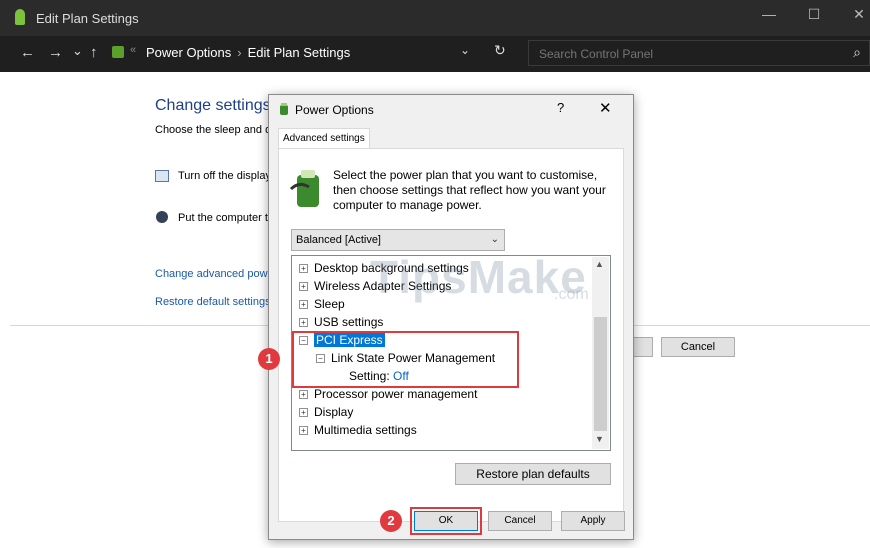 Image resolution: width=870 pixels, height=548 pixels. What do you see at coordinates (27, 52) in the screenshot?
I see `back-arrow-icon: ←` at bounding box center [27, 52].